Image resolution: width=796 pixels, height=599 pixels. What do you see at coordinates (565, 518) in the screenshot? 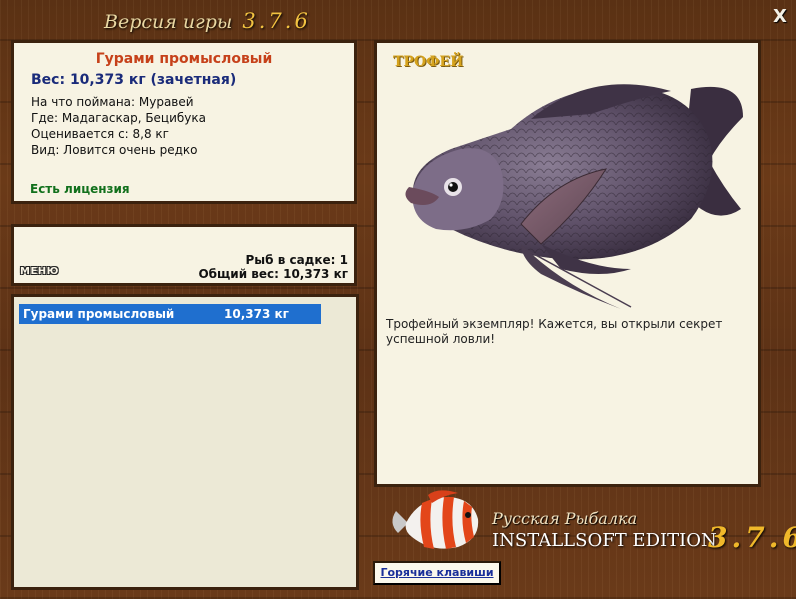
I see `brand-title: Русская Рыбалка` at bounding box center [565, 518].